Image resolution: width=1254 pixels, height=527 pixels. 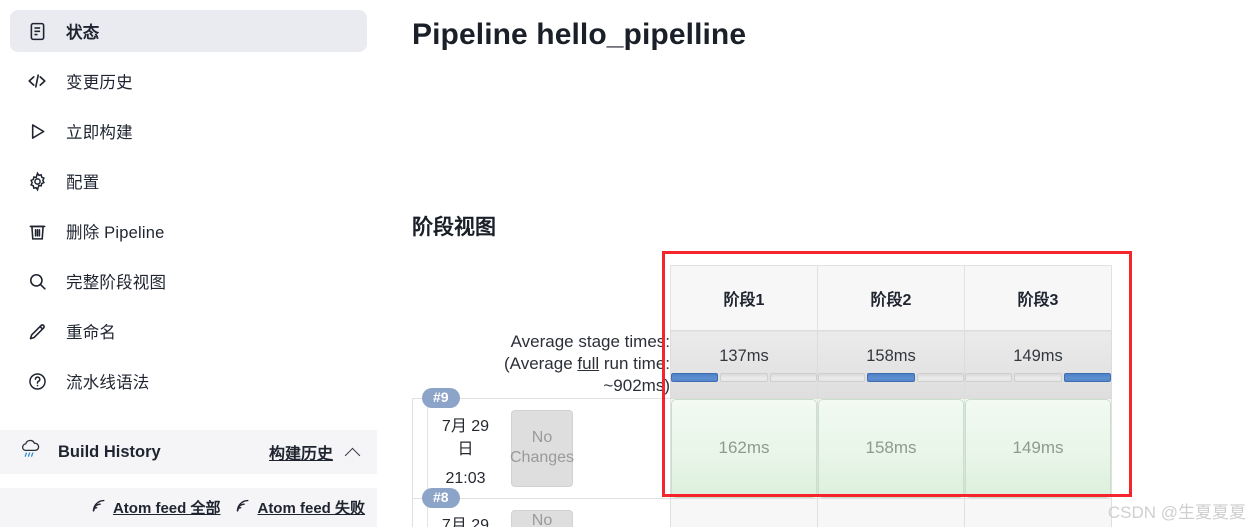 I want to click on run-time: 21:03, so click(x=465, y=478).